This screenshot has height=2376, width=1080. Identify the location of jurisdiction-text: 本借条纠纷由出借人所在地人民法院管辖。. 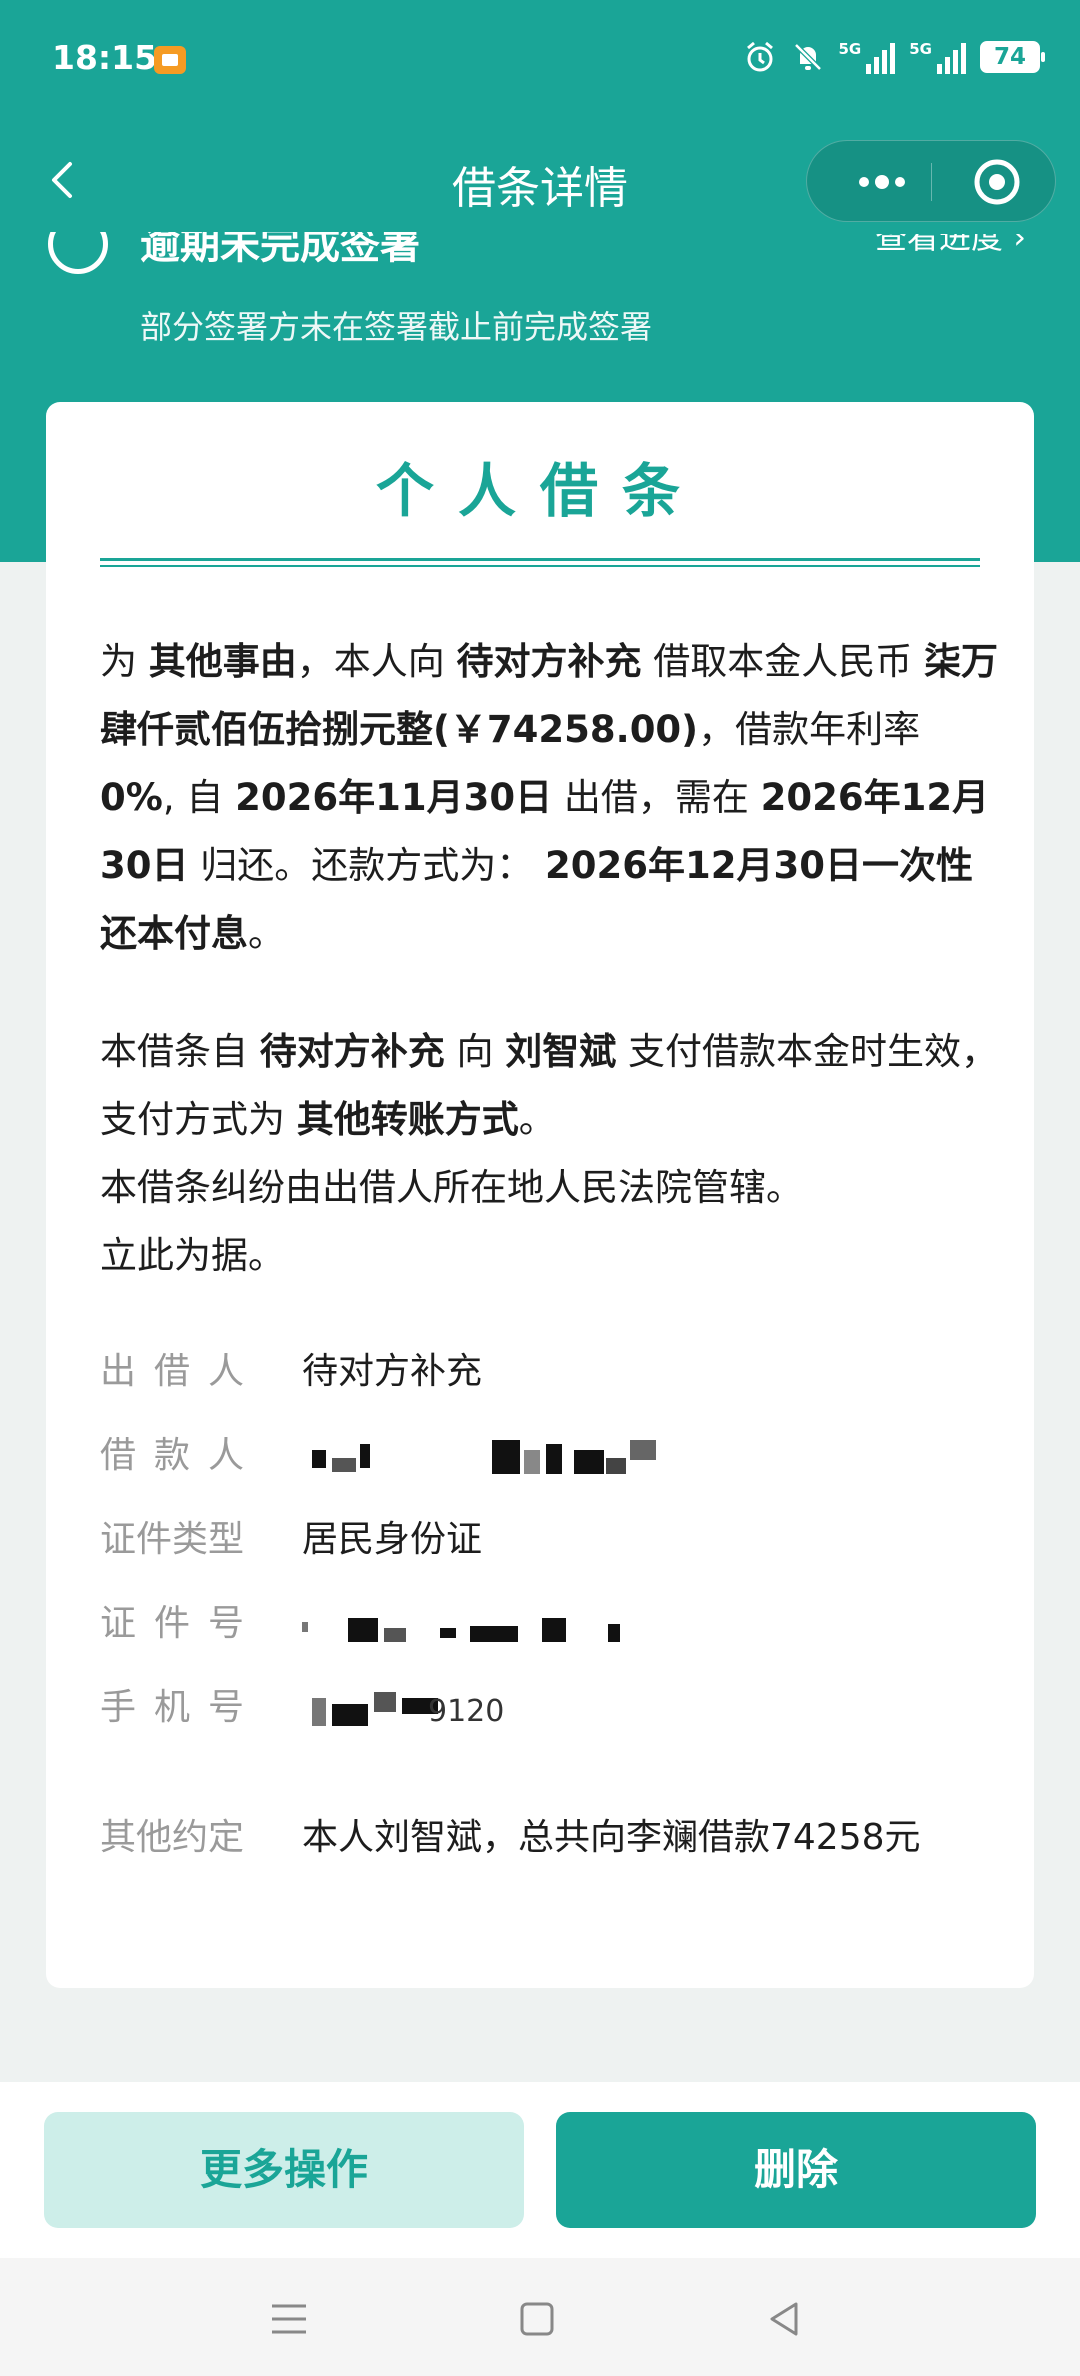
(451, 1187).